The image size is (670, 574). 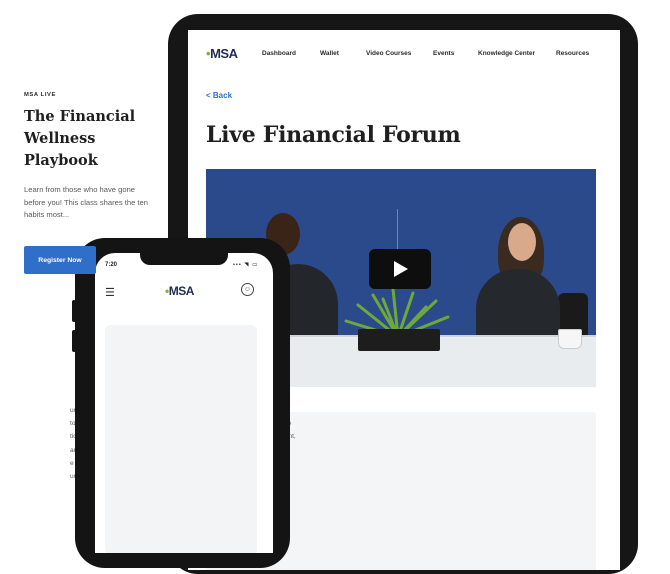 What do you see at coordinates (111, 265) in the screenshot?
I see `status-time: 7:20` at bounding box center [111, 265].